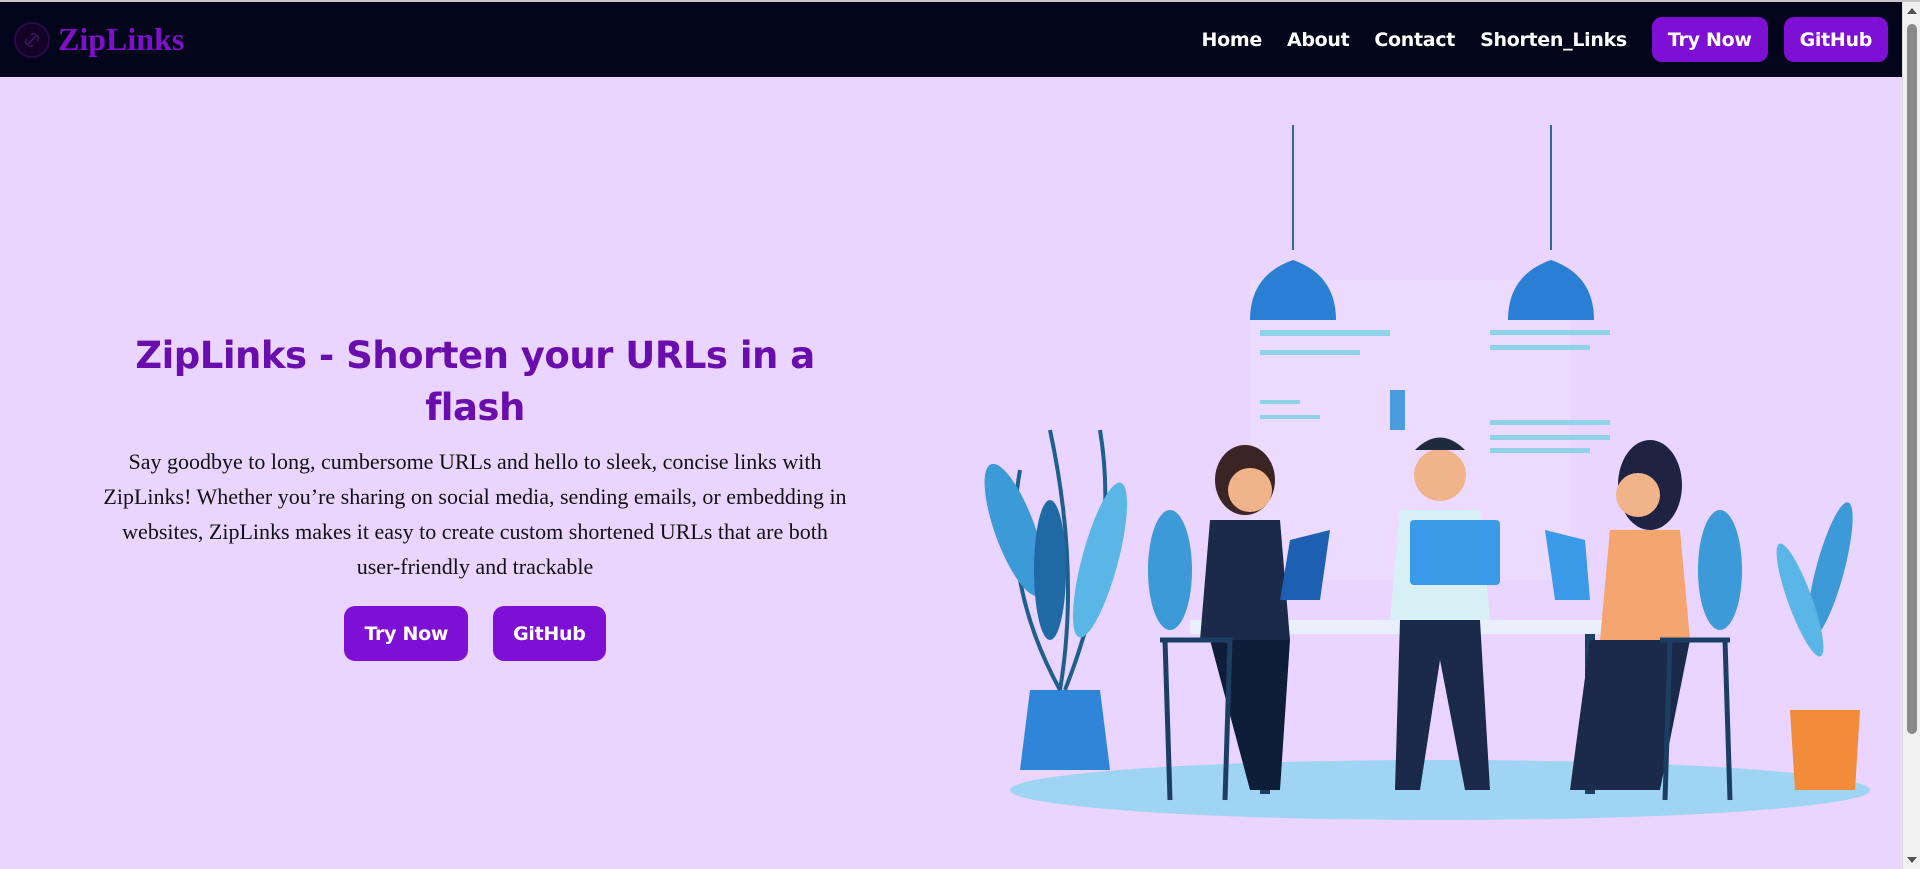 Image resolution: width=1920 pixels, height=869 pixels. What do you see at coordinates (1709, 39) in the screenshot?
I see `nav-try-now-button: Try Now` at bounding box center [1709, 39].